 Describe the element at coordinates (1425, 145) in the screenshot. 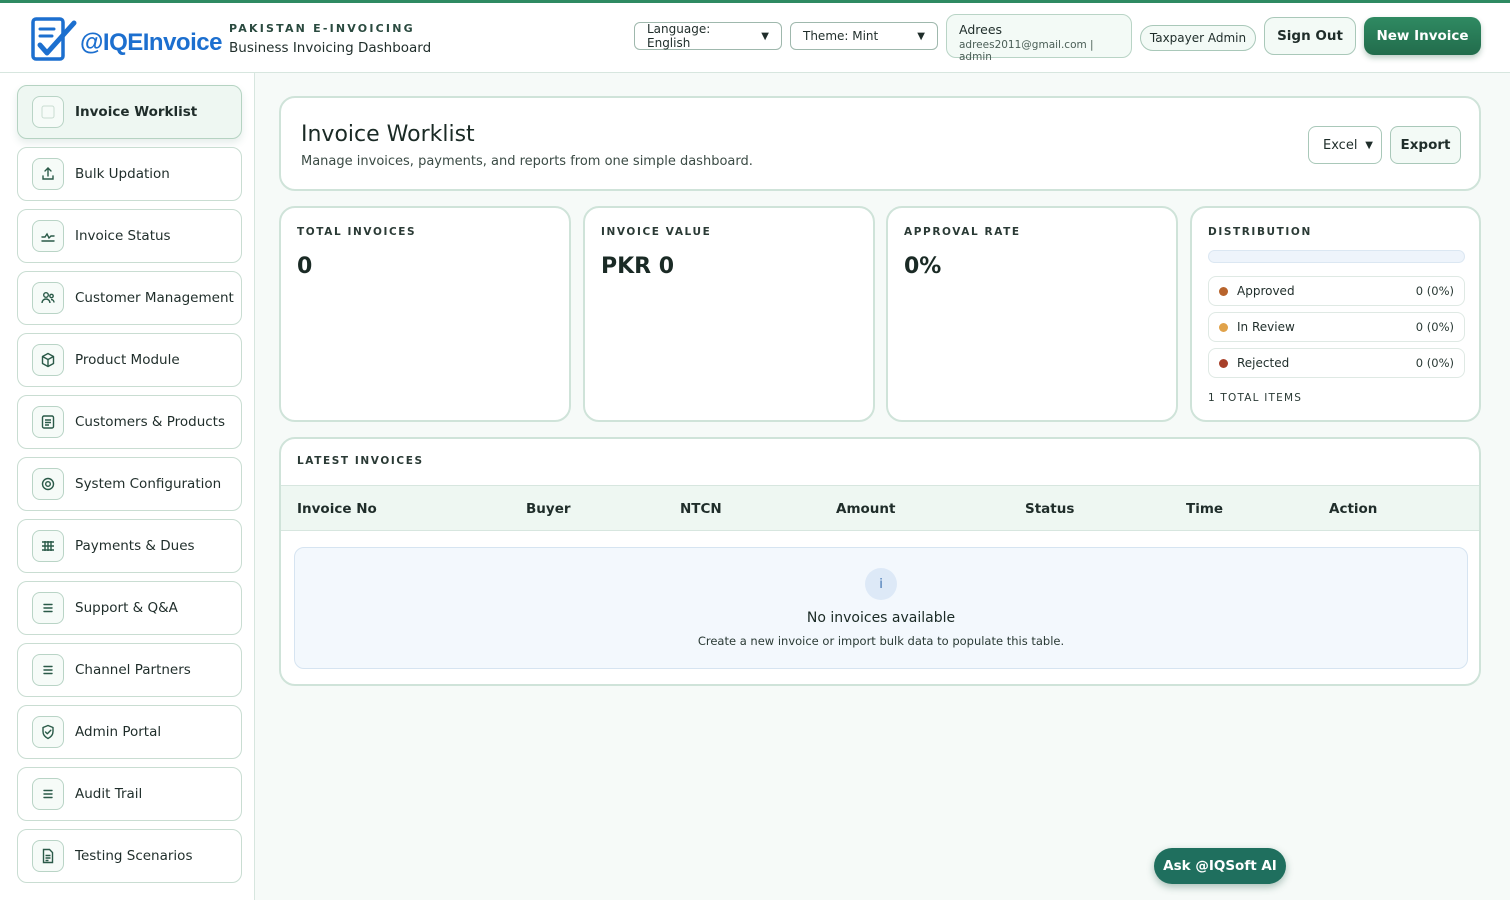

I see `export-button: Export` at that location.